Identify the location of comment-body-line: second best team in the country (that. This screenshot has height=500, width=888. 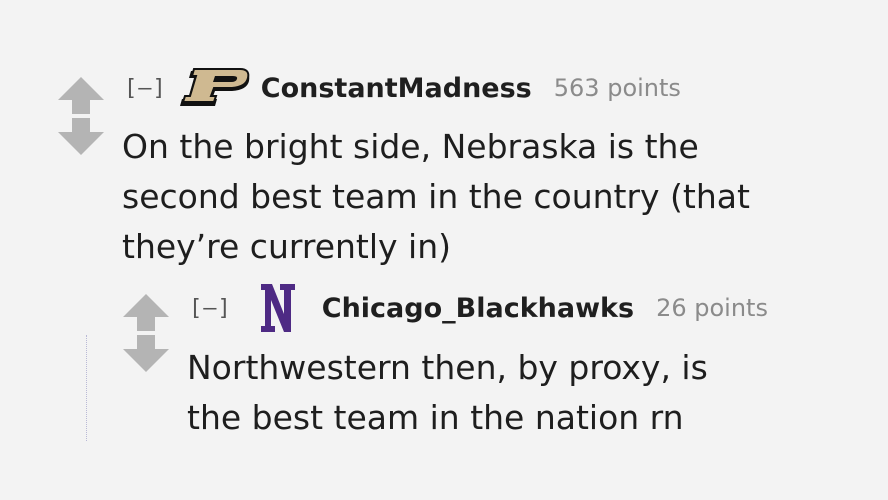
(436, 196).